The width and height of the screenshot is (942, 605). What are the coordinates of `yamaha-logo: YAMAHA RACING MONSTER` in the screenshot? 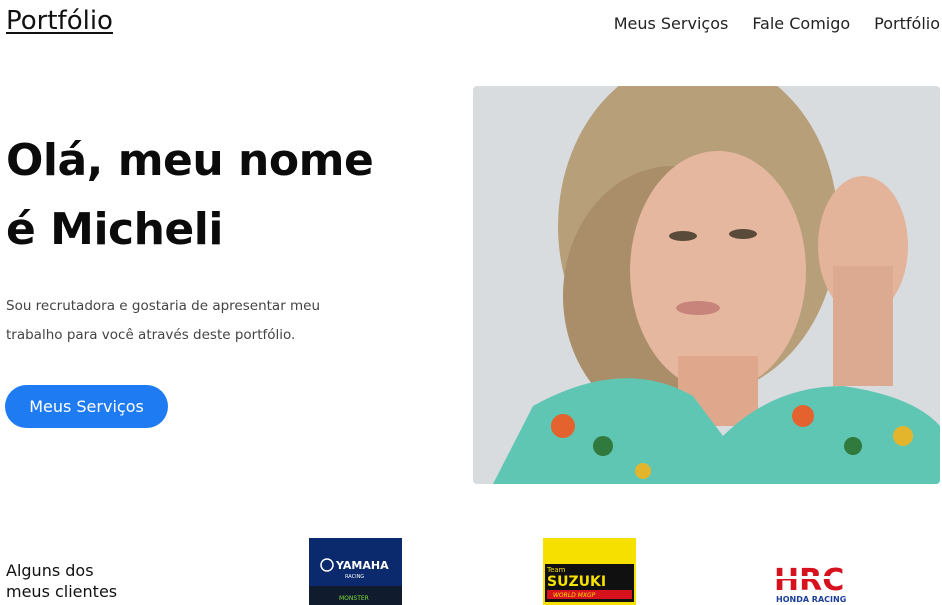 It's located at (355, 571).